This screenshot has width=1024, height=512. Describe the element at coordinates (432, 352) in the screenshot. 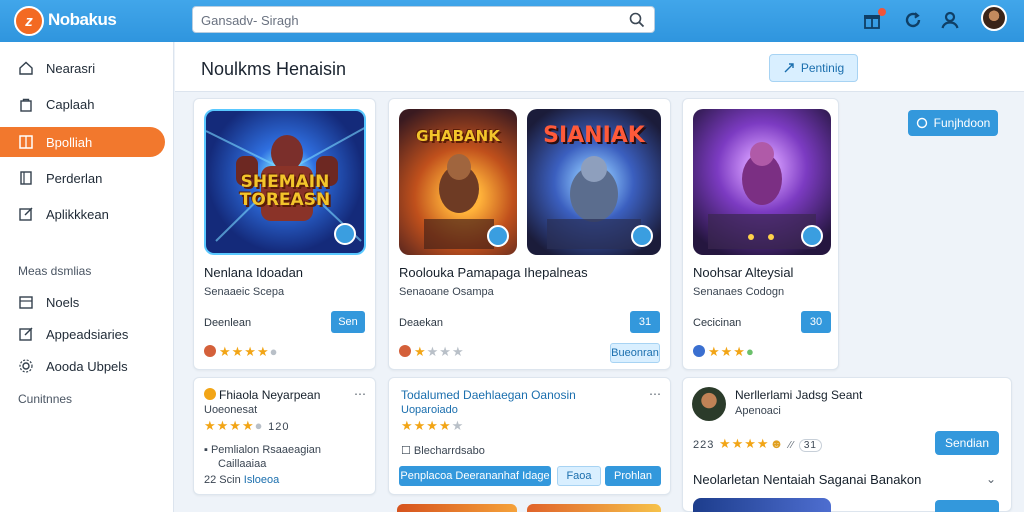

I see `rating-stars: ★★★★` at that location.